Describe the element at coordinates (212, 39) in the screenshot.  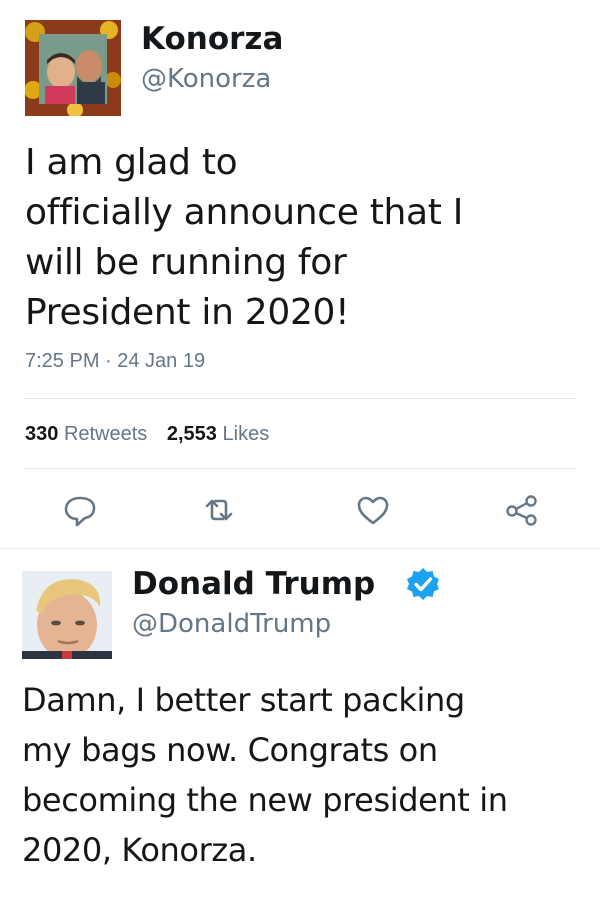
I see `display-name: Konorza` at that location.